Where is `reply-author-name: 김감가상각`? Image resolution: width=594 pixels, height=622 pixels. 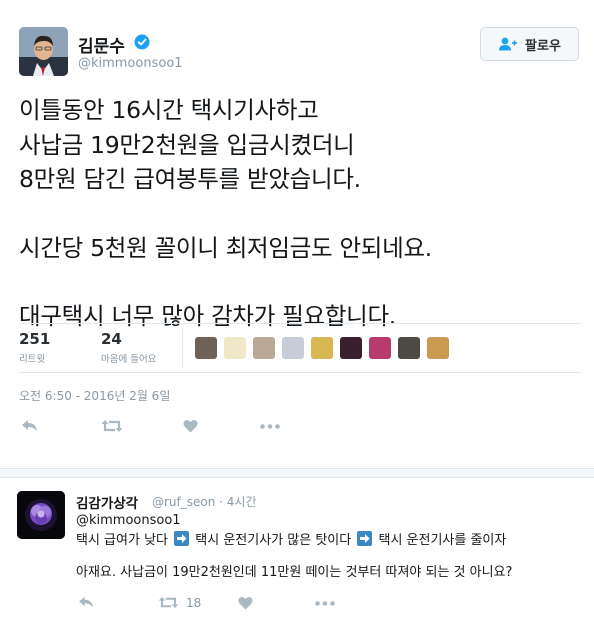
reply-author-name: 김감가상각 is located at coordinates (107, 502).